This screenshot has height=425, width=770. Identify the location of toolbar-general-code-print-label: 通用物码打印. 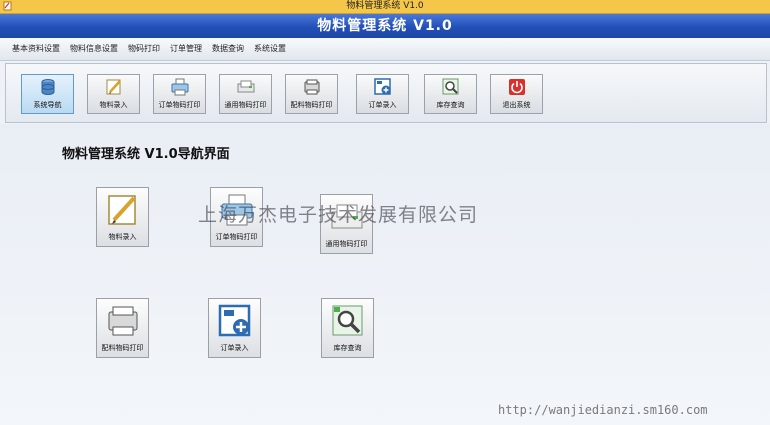
(245, 105).